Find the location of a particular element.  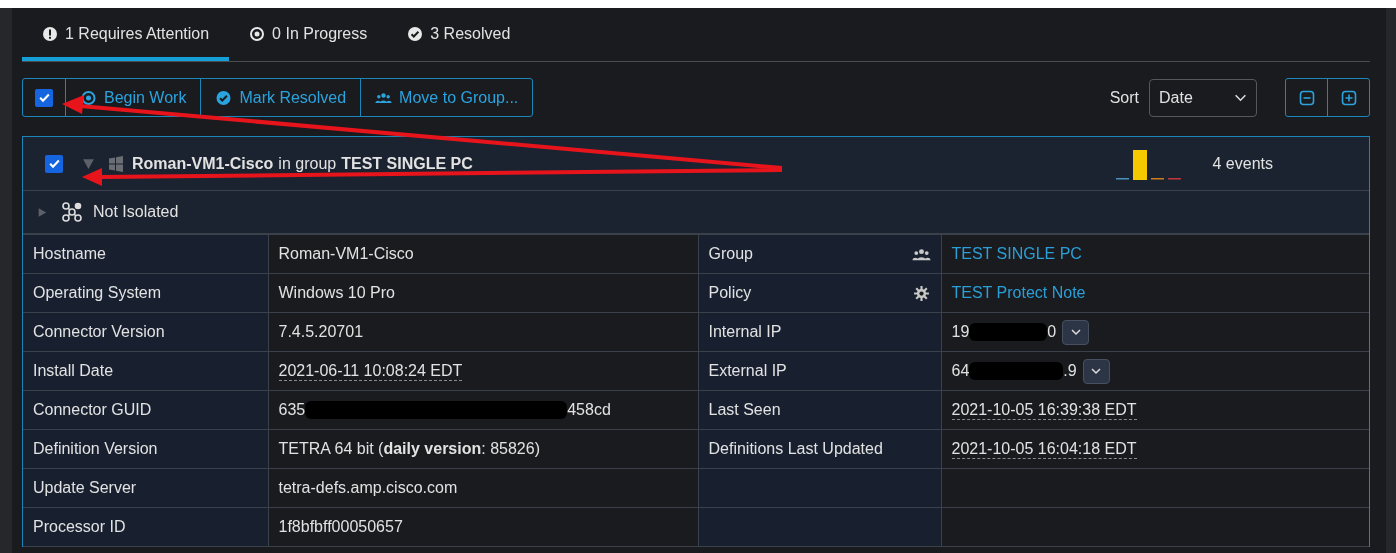

field-label: Install Date is located at coordinates (145, 371).